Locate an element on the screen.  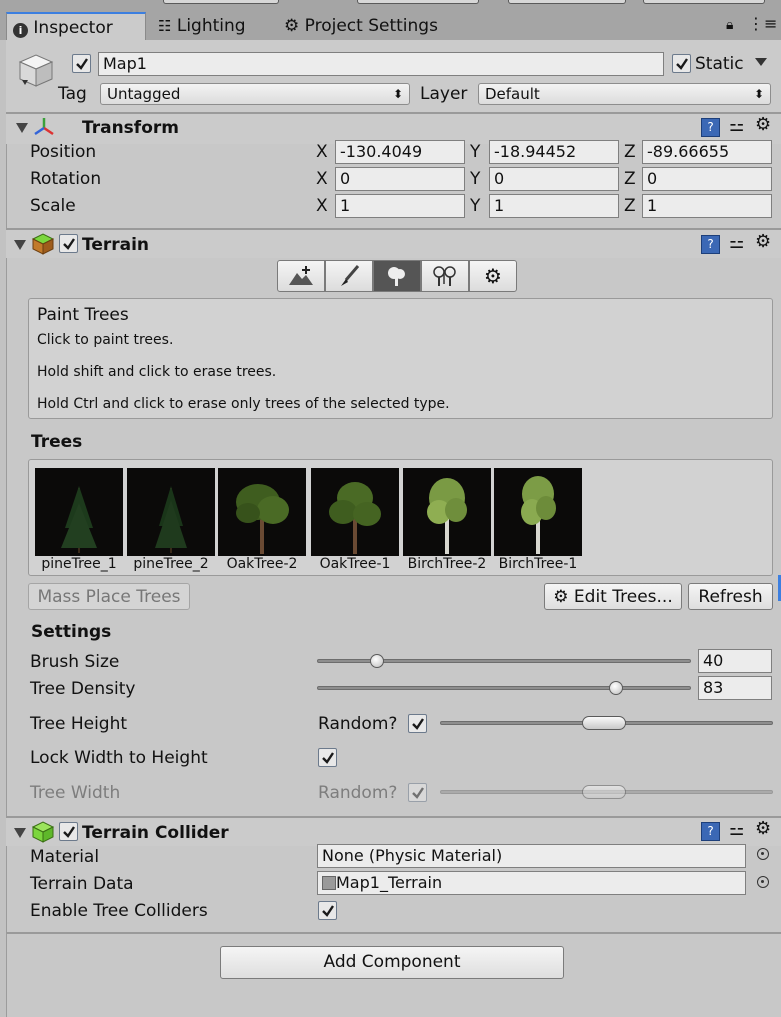
paint-texture-tool-button is located at coordinates (349, 276).